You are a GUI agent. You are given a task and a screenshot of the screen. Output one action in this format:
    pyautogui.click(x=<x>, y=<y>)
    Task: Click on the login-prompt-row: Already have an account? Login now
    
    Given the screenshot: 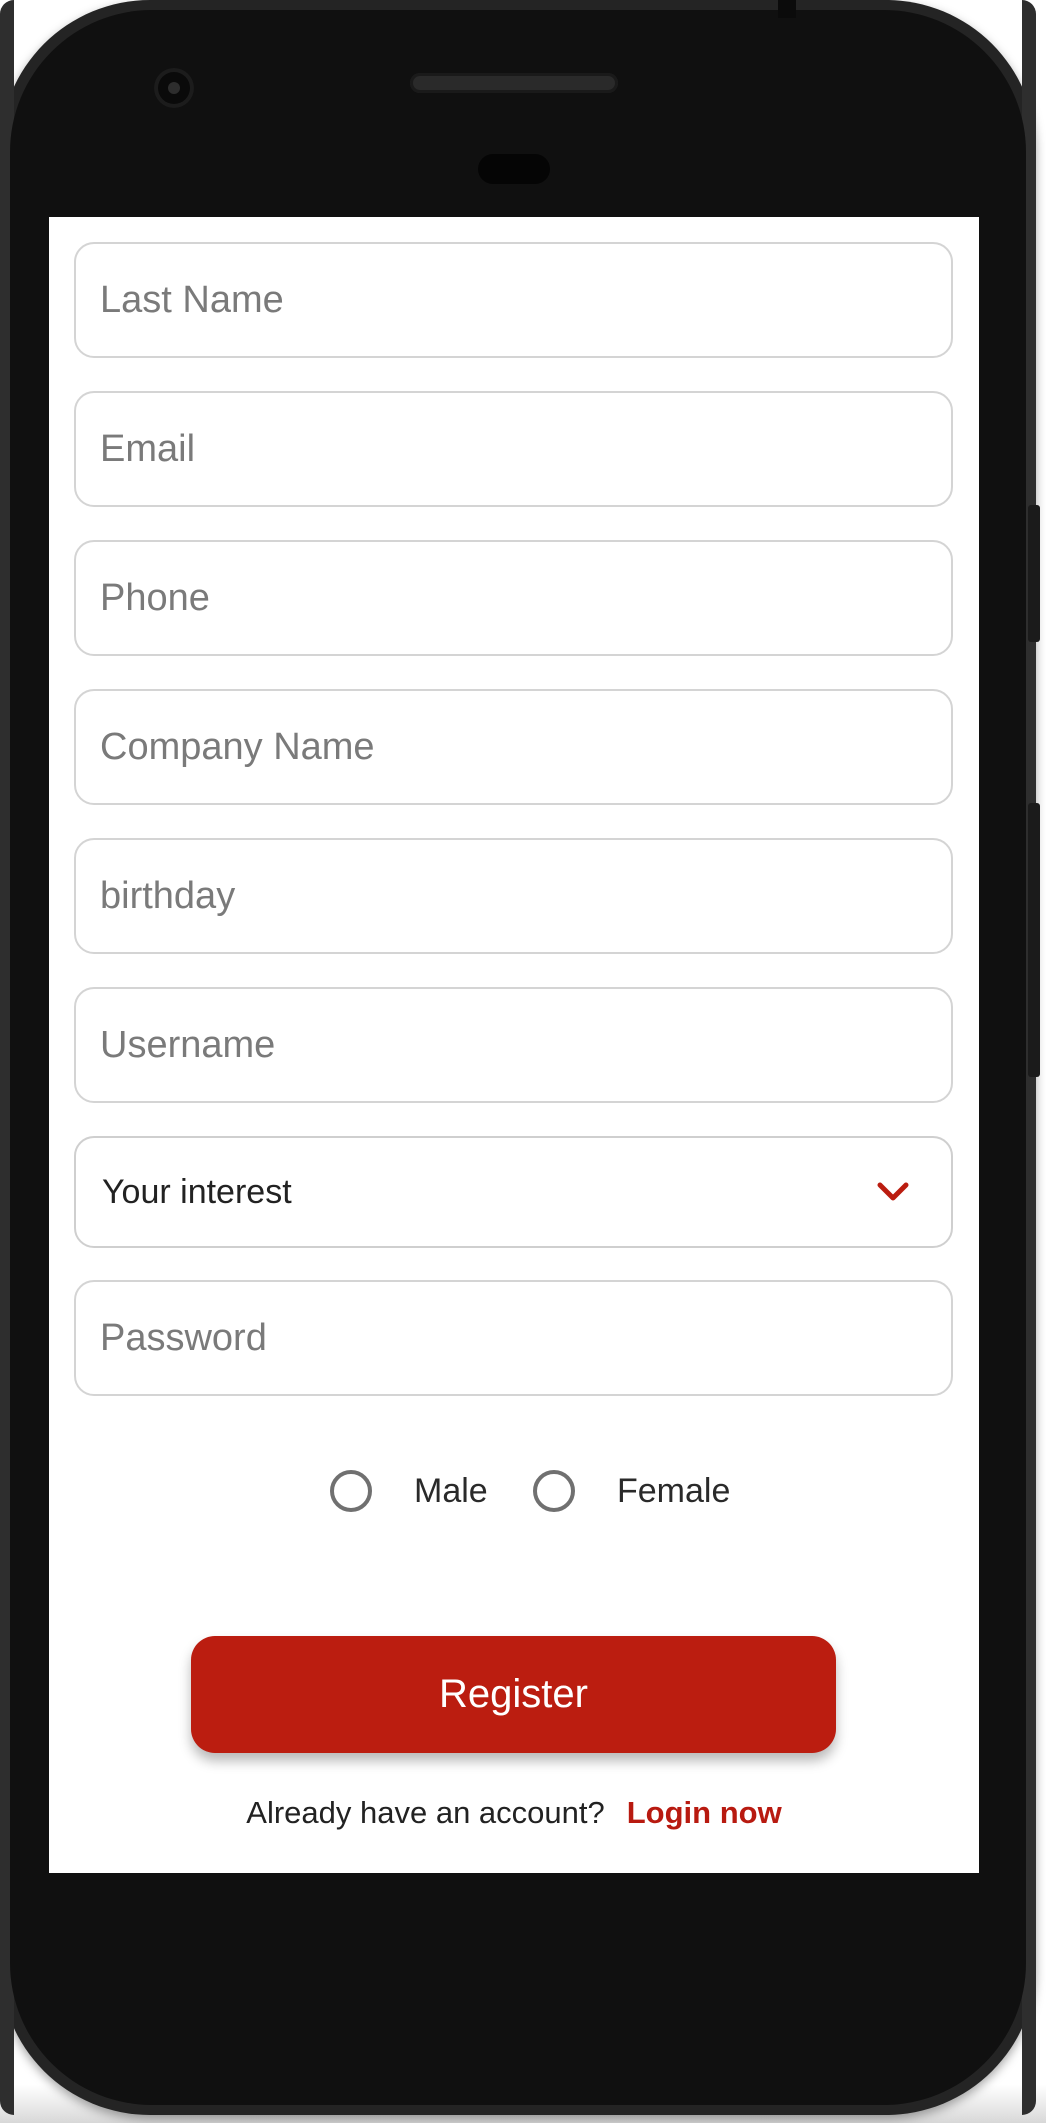 What is the action you would take?
    pyautogui.click(x=514, y=1813)
    